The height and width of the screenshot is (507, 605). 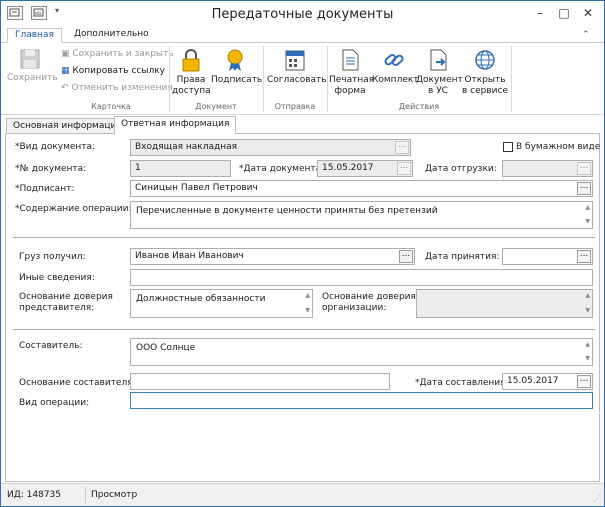 I want to click on other-info-label: Иные сведения:, so click(x=57, y=278).